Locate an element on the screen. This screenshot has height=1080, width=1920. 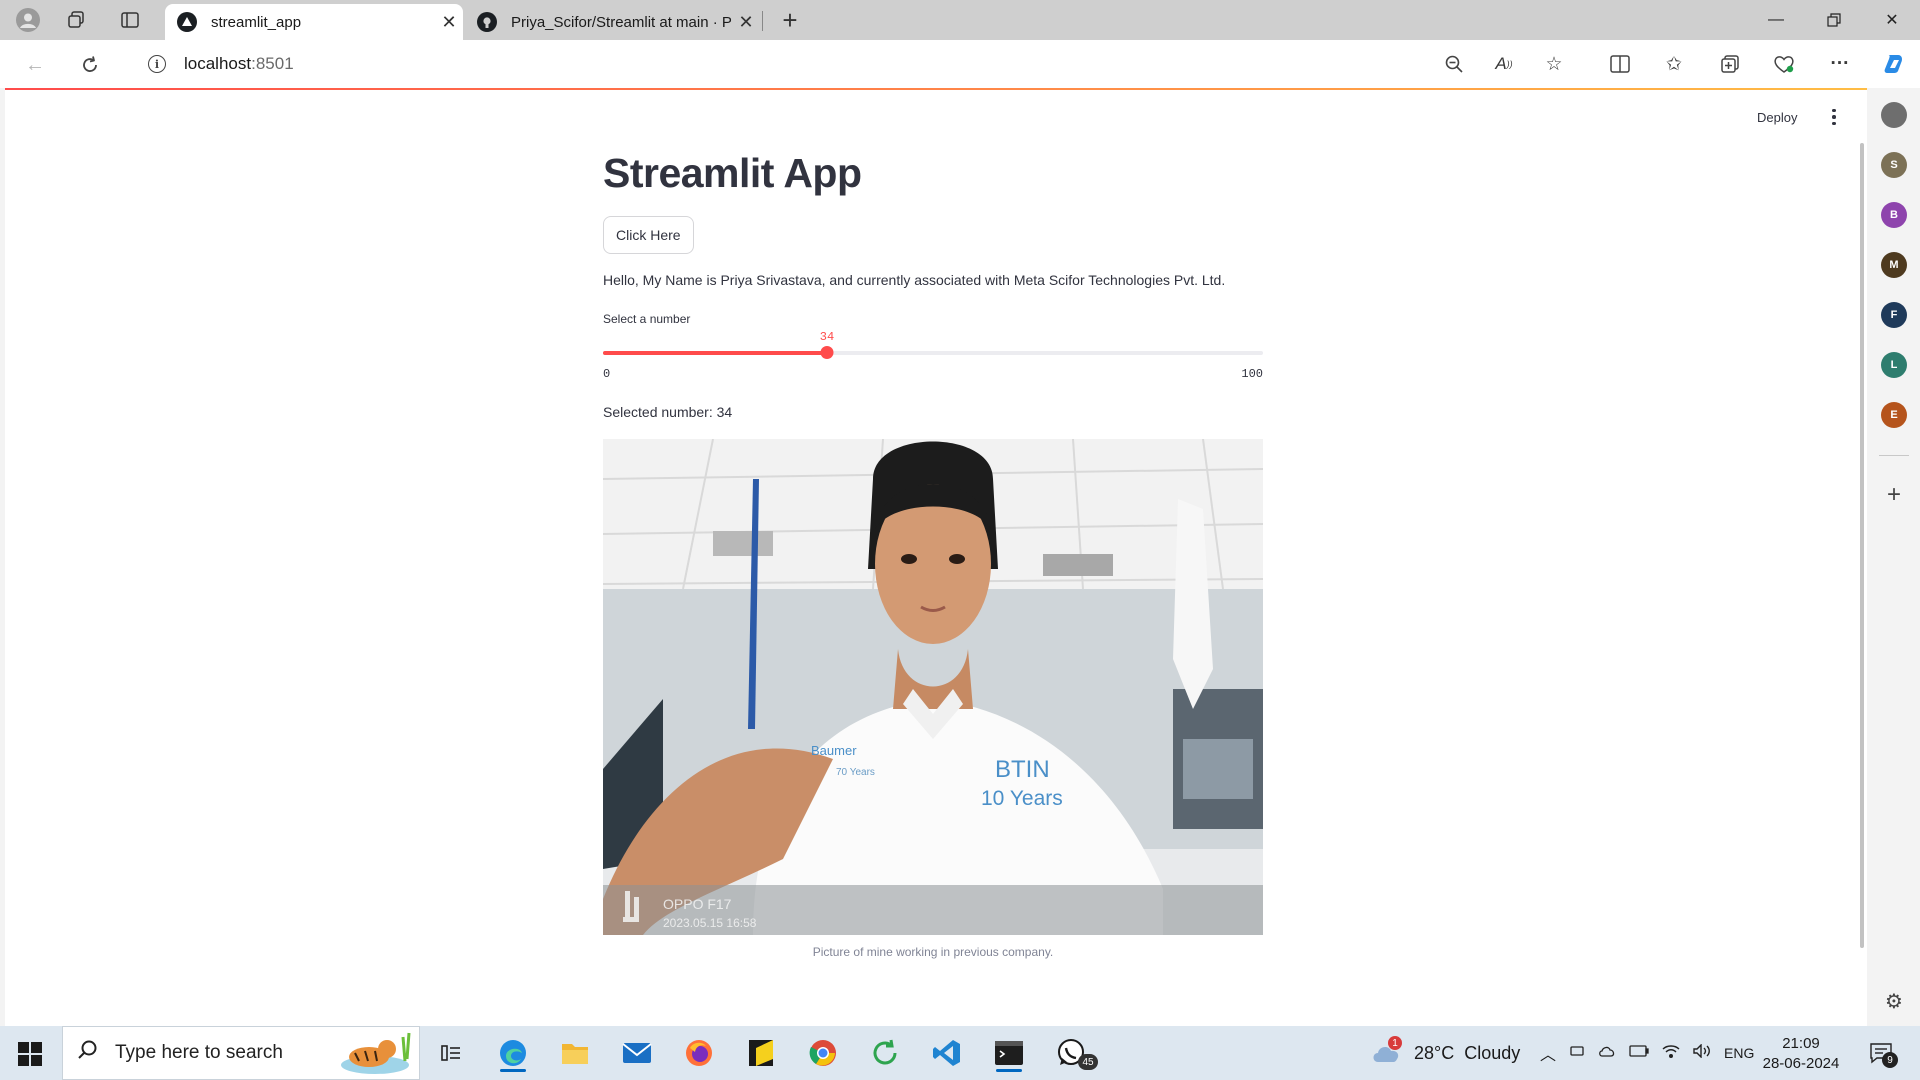
sidebar-settings-gear-icon: ⚙ is located at coordinates (1894, 1001).